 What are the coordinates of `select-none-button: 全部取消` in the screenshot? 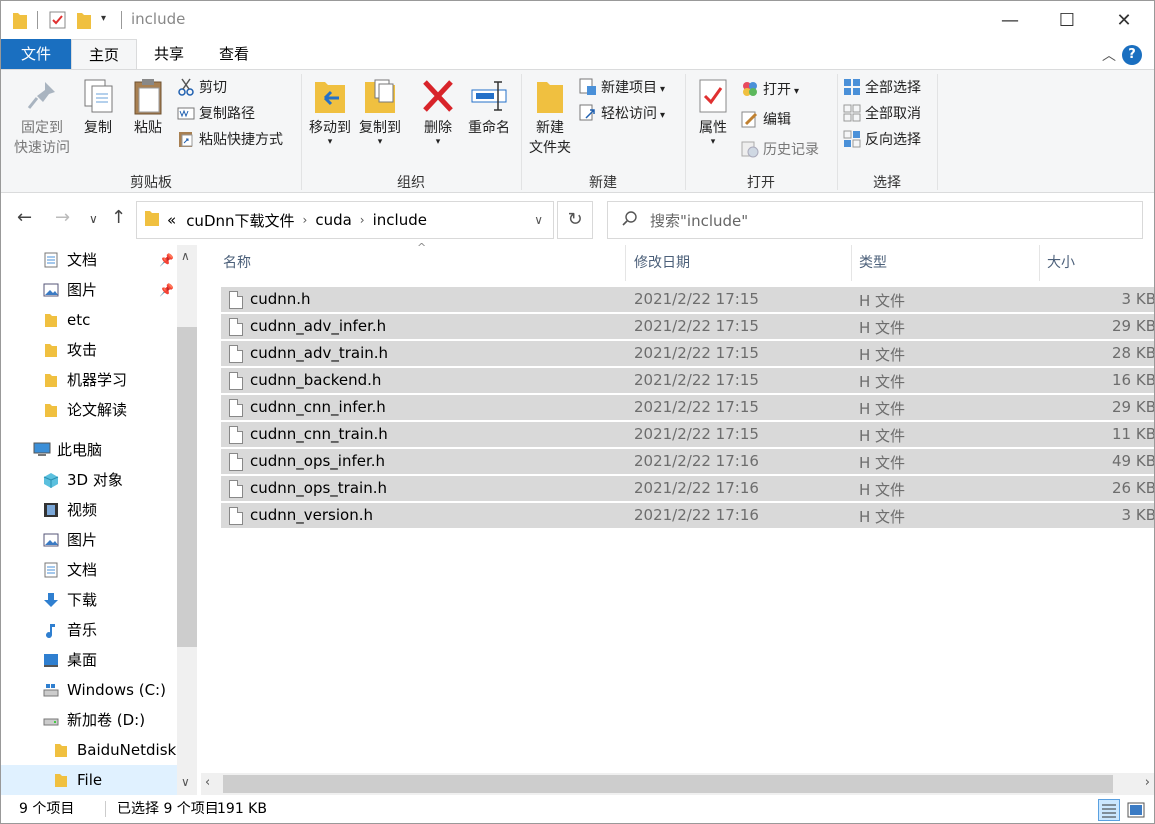 It's located at (882, 114).